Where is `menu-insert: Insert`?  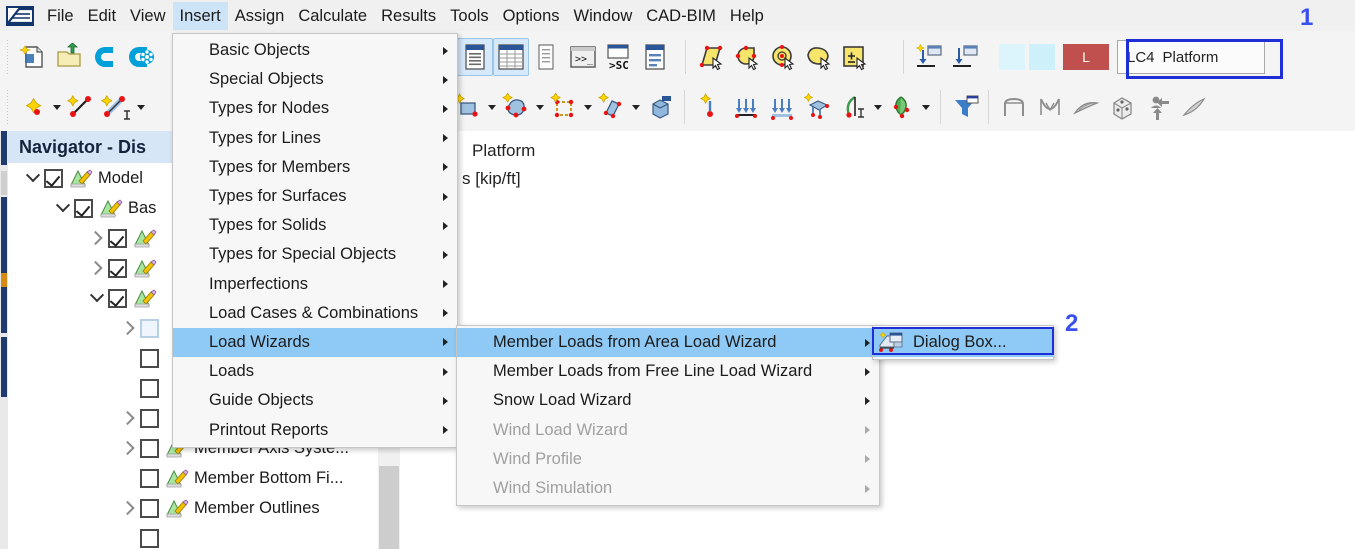
menu-insert: Insert is located at coordinates (200, 15).